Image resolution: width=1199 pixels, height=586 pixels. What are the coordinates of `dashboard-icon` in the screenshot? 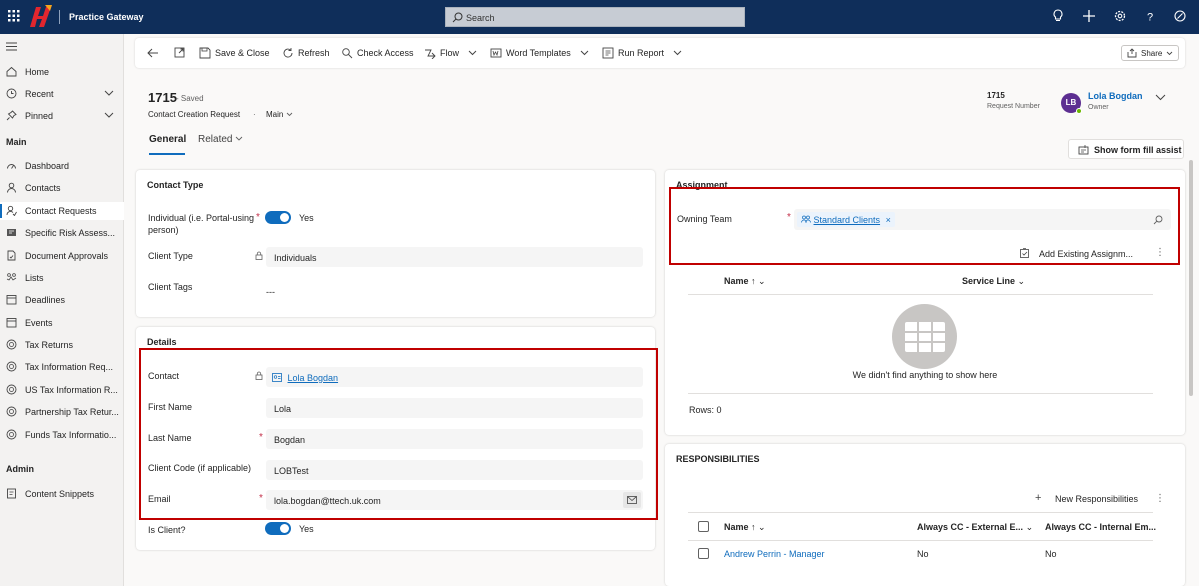 It's located at (11, 166).